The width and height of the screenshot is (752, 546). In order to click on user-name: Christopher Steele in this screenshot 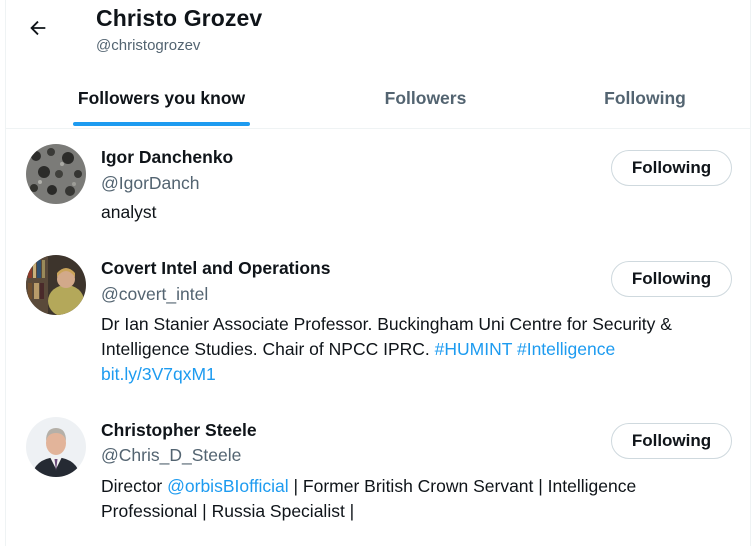, I will do `click(179, 430)`.